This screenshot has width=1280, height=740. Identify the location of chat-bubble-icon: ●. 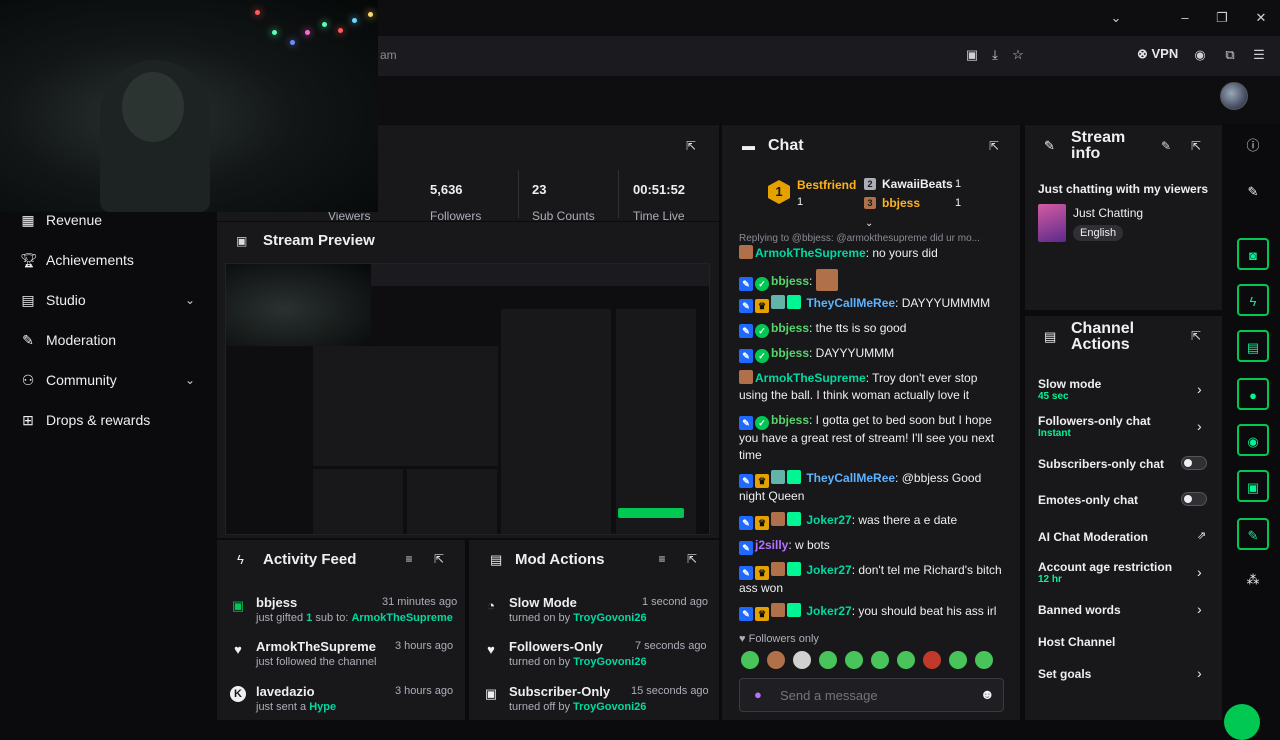
(1253, 394).